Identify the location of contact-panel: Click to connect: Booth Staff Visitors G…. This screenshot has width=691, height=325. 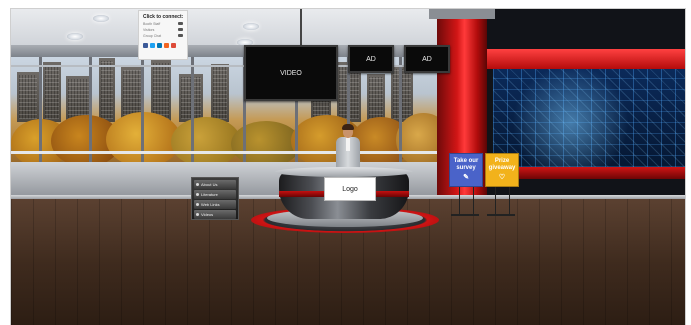
(163, 35).